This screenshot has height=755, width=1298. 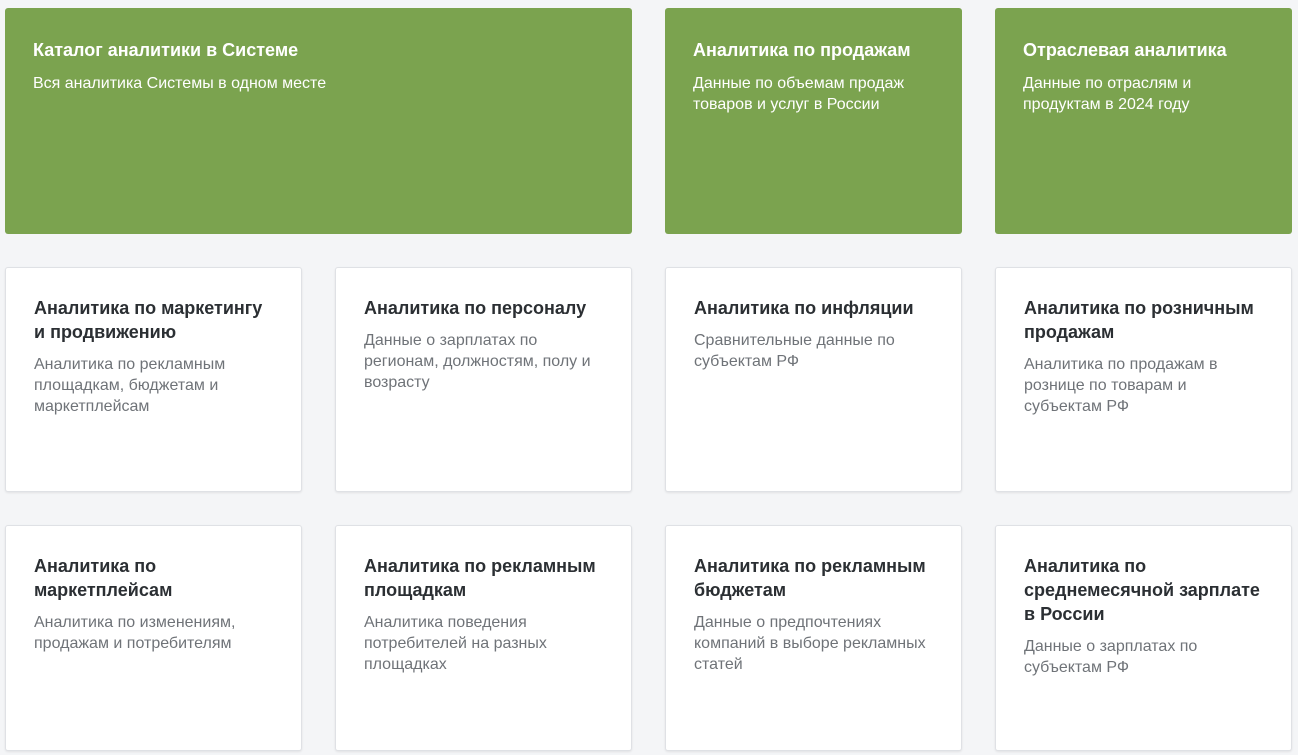 What do you see at coordinates (1139, 320) in the screenshot?
I see `card-title: Аналитика по розничным продажам` at bounding box center [1139, 320].